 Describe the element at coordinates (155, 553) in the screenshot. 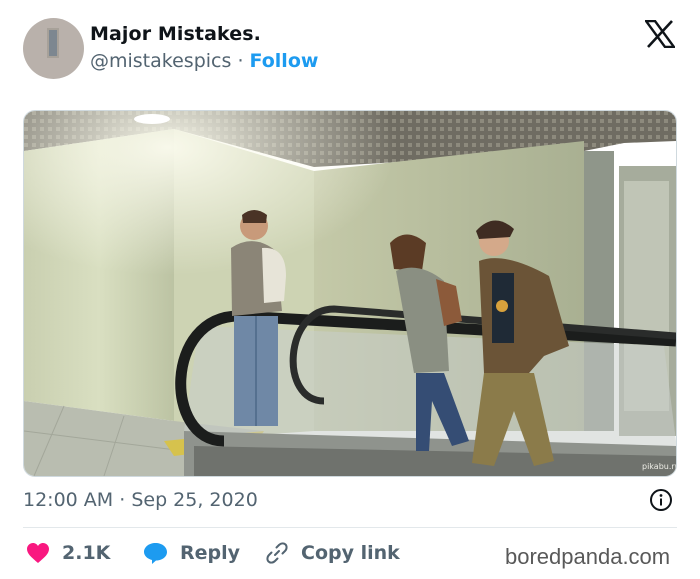

I see `speech-bubble-icon` at that location.